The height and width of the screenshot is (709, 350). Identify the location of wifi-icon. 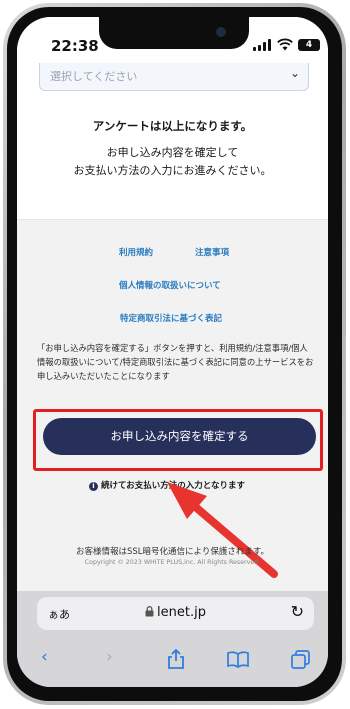
(285, 44).